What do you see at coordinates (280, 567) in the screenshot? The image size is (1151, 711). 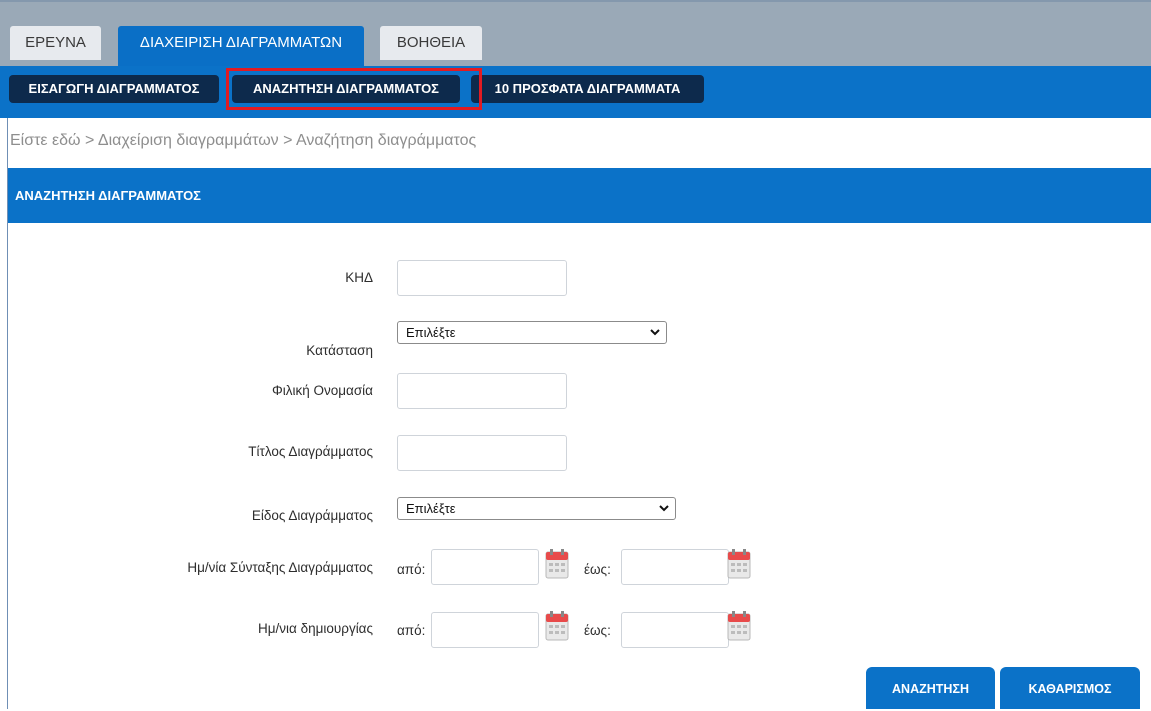 I see `compose-date-label: Ημ/νία Σύνταξης Διαγράμματος` at bounding box center [280, 567].